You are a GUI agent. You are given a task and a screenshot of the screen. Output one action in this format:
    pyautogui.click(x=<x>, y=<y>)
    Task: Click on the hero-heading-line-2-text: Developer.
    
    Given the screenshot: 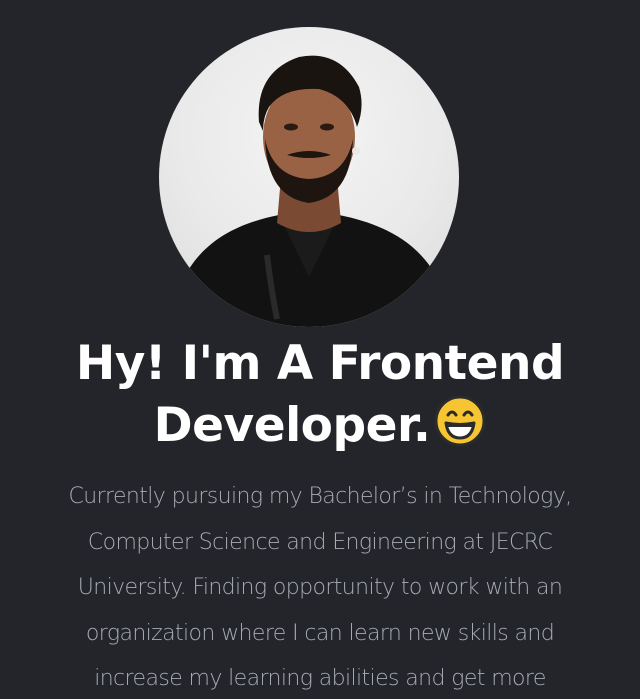 What is the action you would take?
    pyautogui.click(x=292, y=425)
    